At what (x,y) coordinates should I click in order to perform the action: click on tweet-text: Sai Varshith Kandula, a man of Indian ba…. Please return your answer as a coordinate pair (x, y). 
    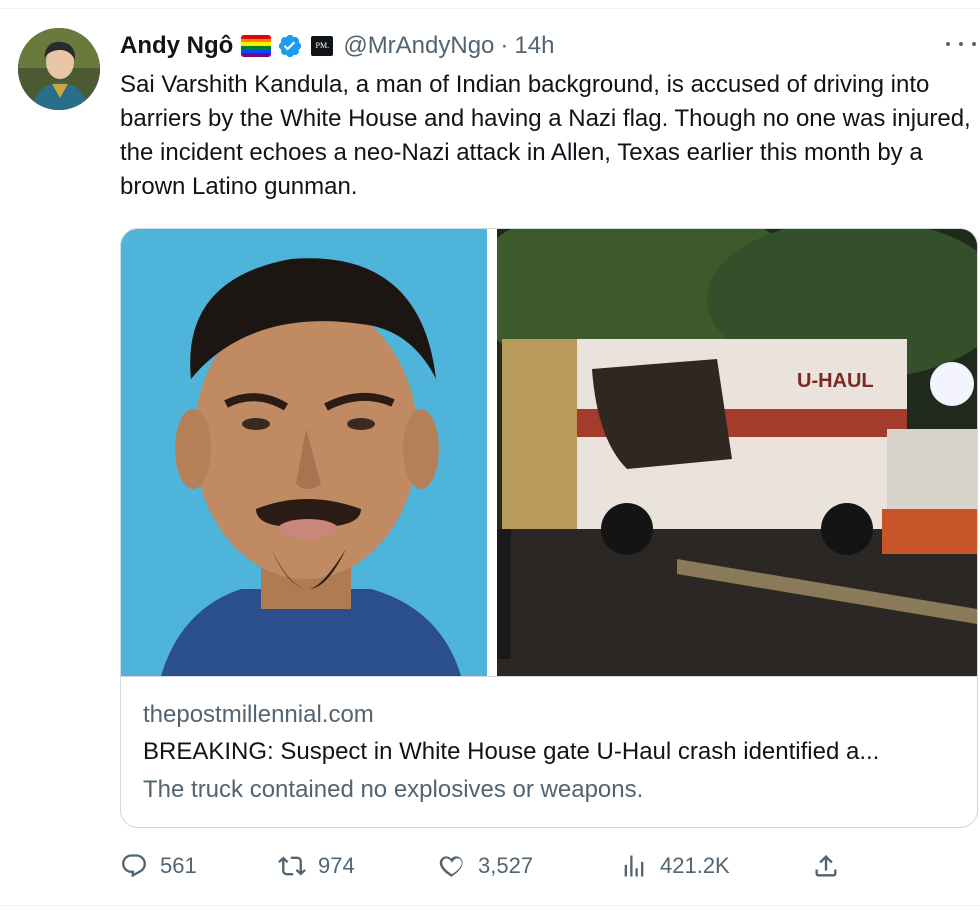
    Looking at the image, I should click on (545, 135).